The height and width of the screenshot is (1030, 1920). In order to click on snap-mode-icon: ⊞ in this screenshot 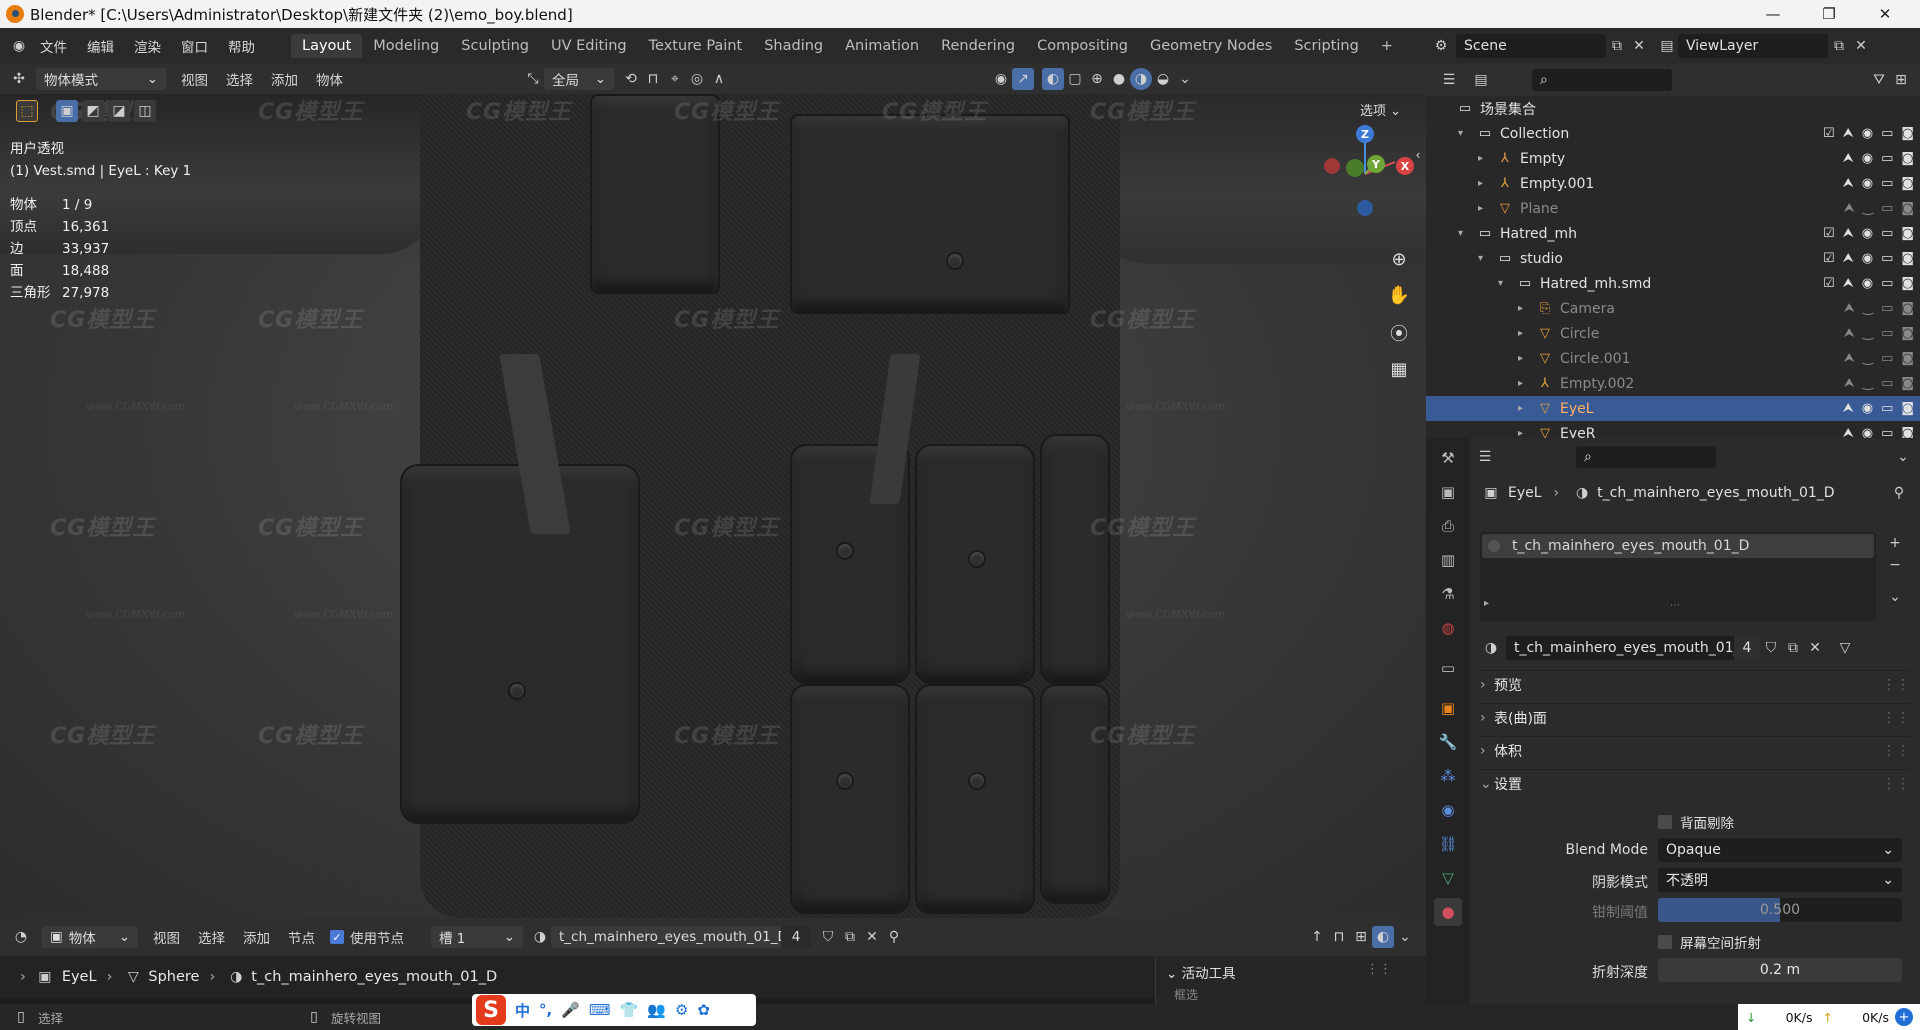, I will do `click(1361, 937)`.